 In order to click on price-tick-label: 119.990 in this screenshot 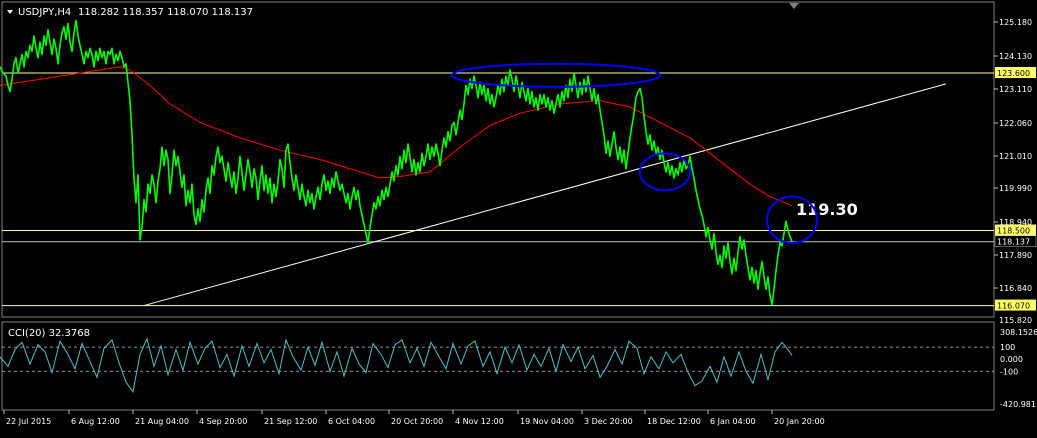, I will do `click(1015, 188)`.